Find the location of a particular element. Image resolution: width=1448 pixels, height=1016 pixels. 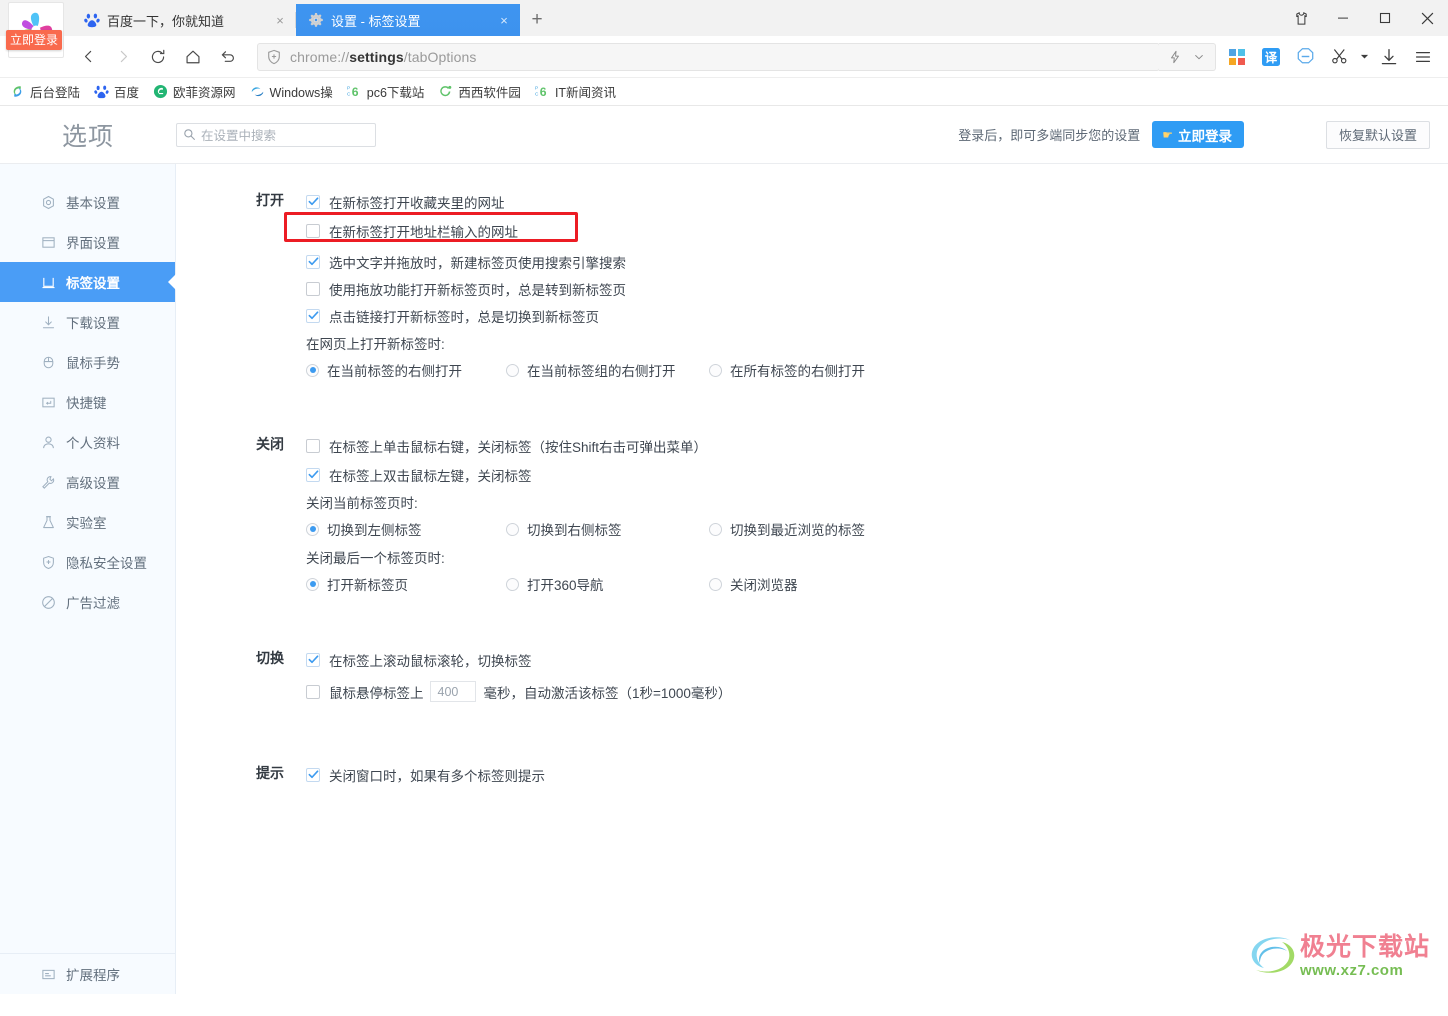

checkbox-row-open-1: 在新标签打开地址栏输入的网址 is located at coordinates (866, 228).